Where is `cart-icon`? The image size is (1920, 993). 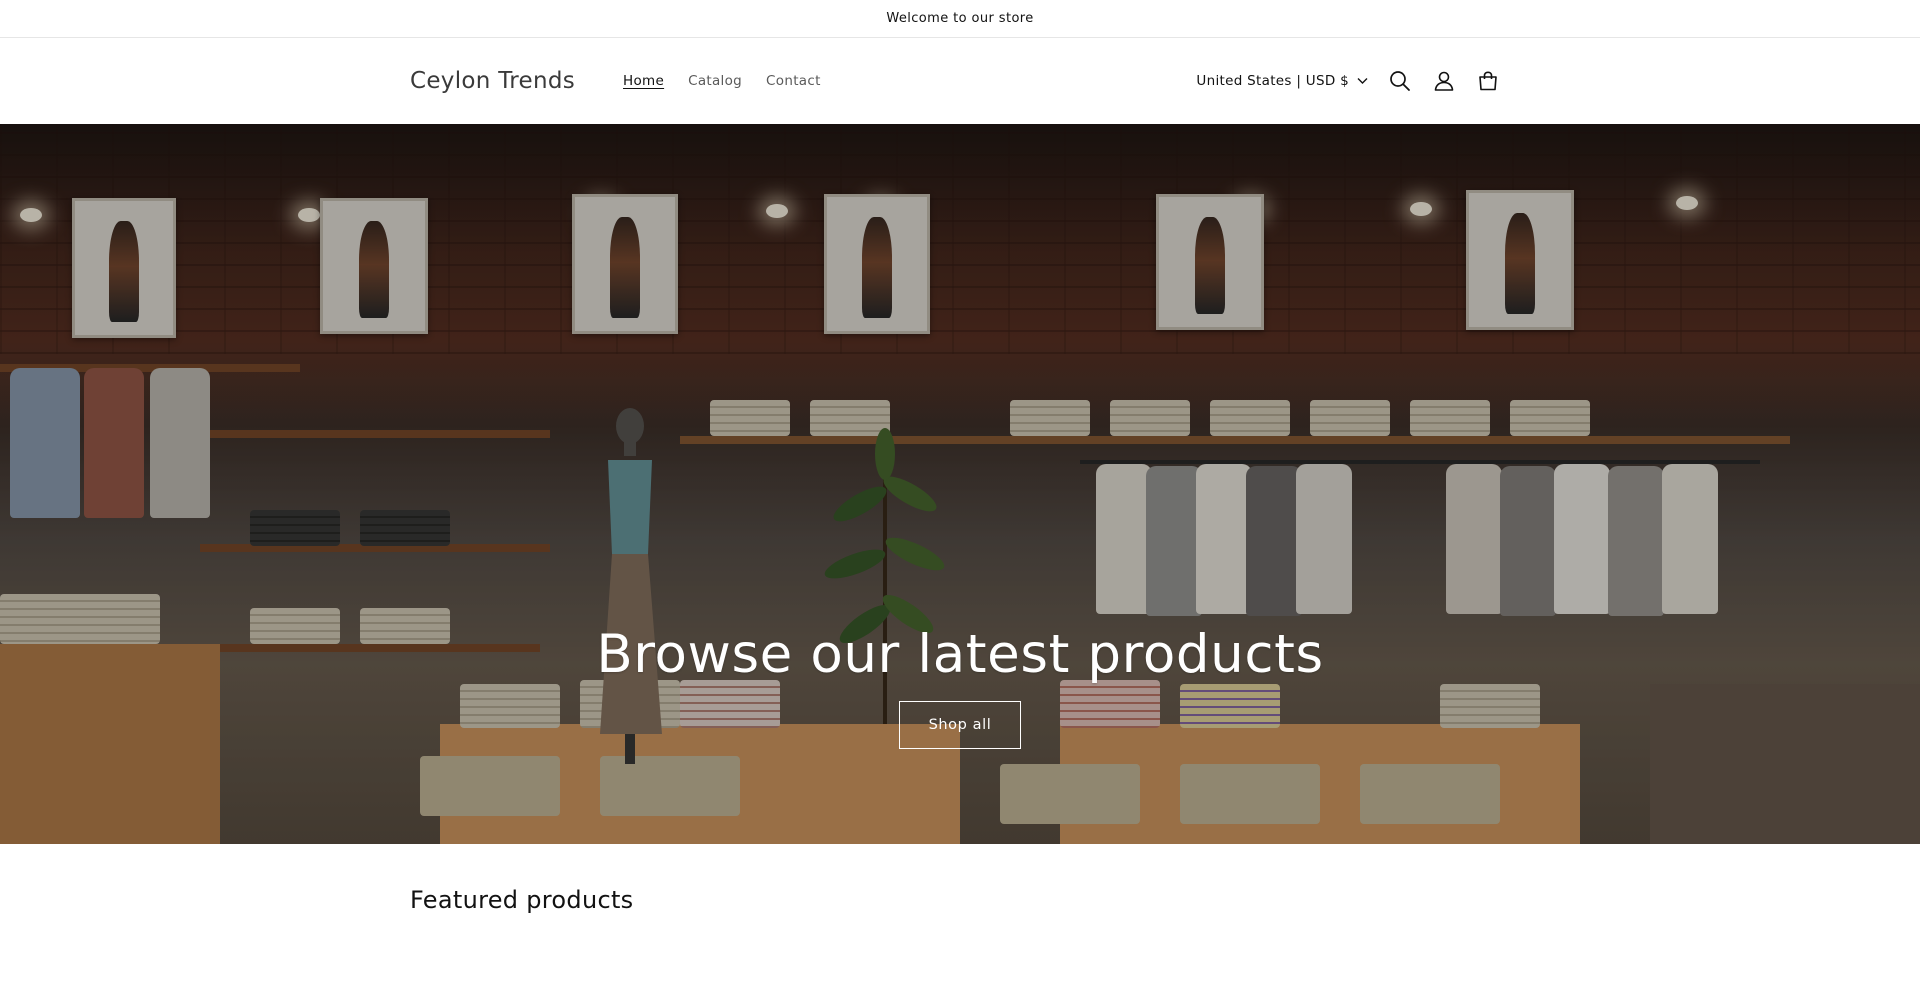 cart-icon is located at coordinates (1488, 81).